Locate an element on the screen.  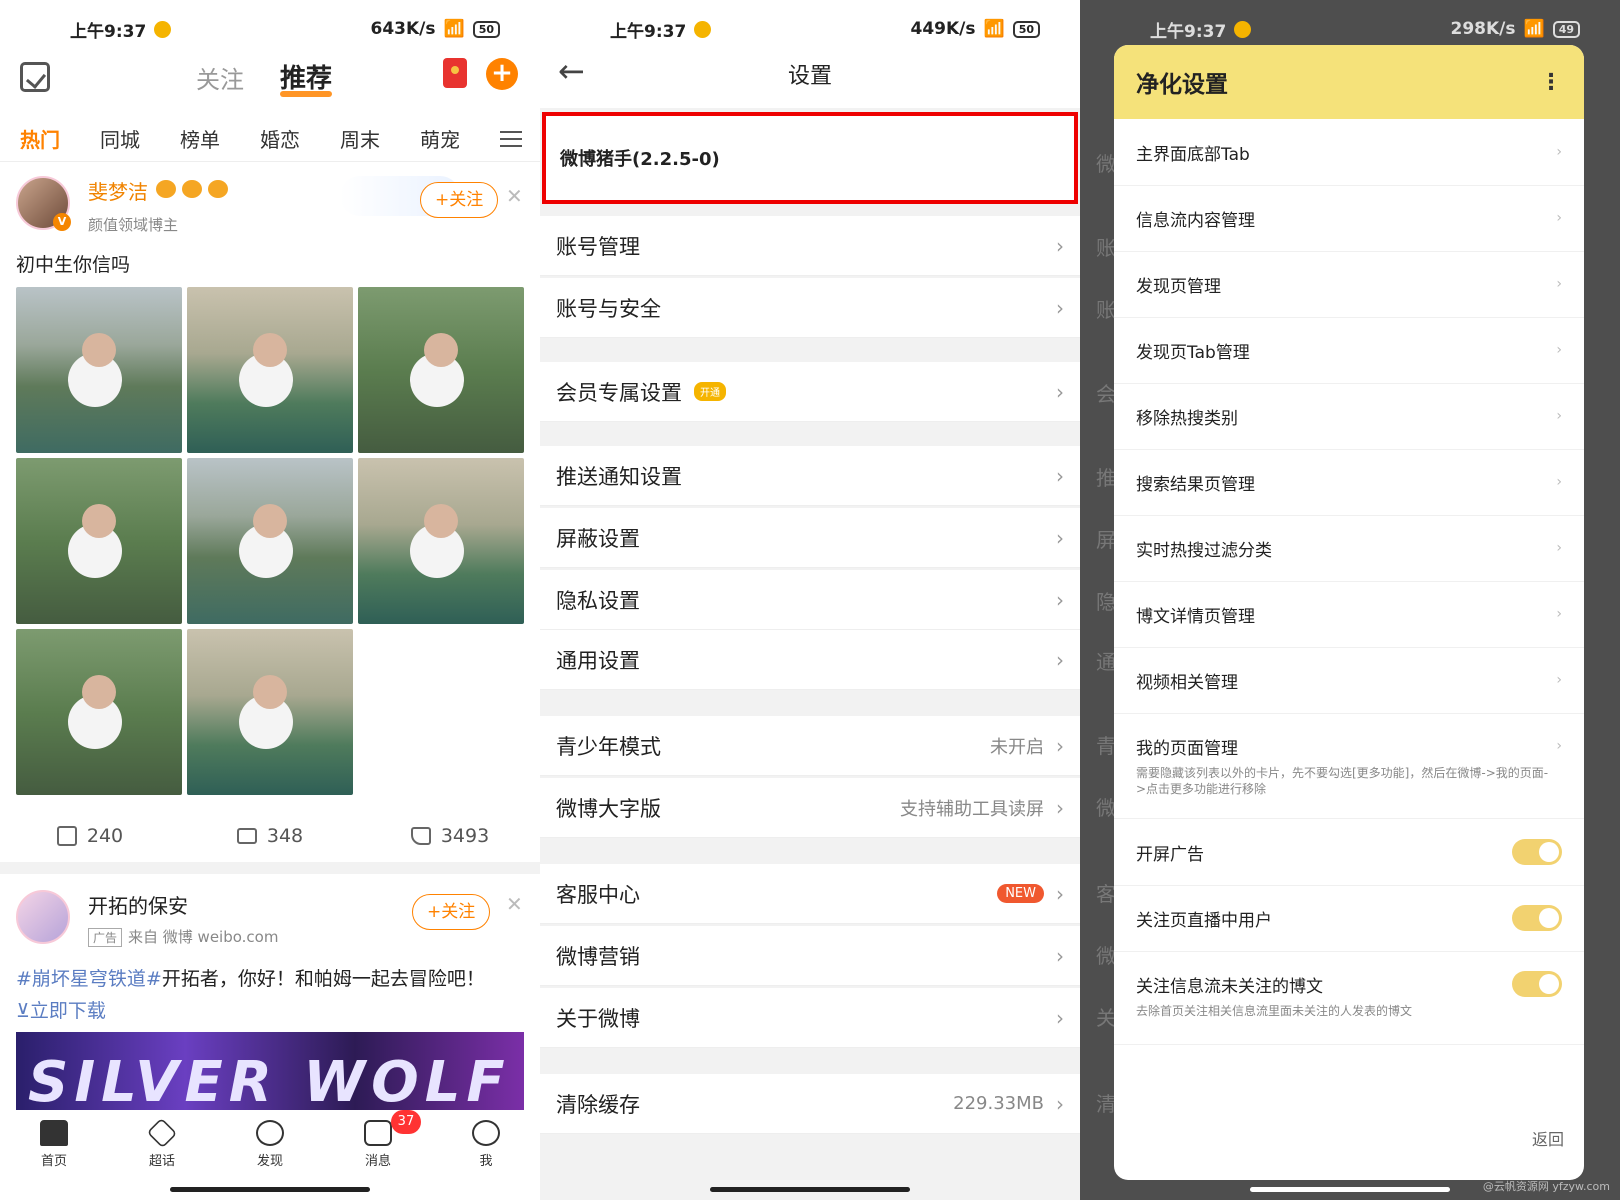
setting-about: 关于微博 › is located at coordinates (810, 1018).